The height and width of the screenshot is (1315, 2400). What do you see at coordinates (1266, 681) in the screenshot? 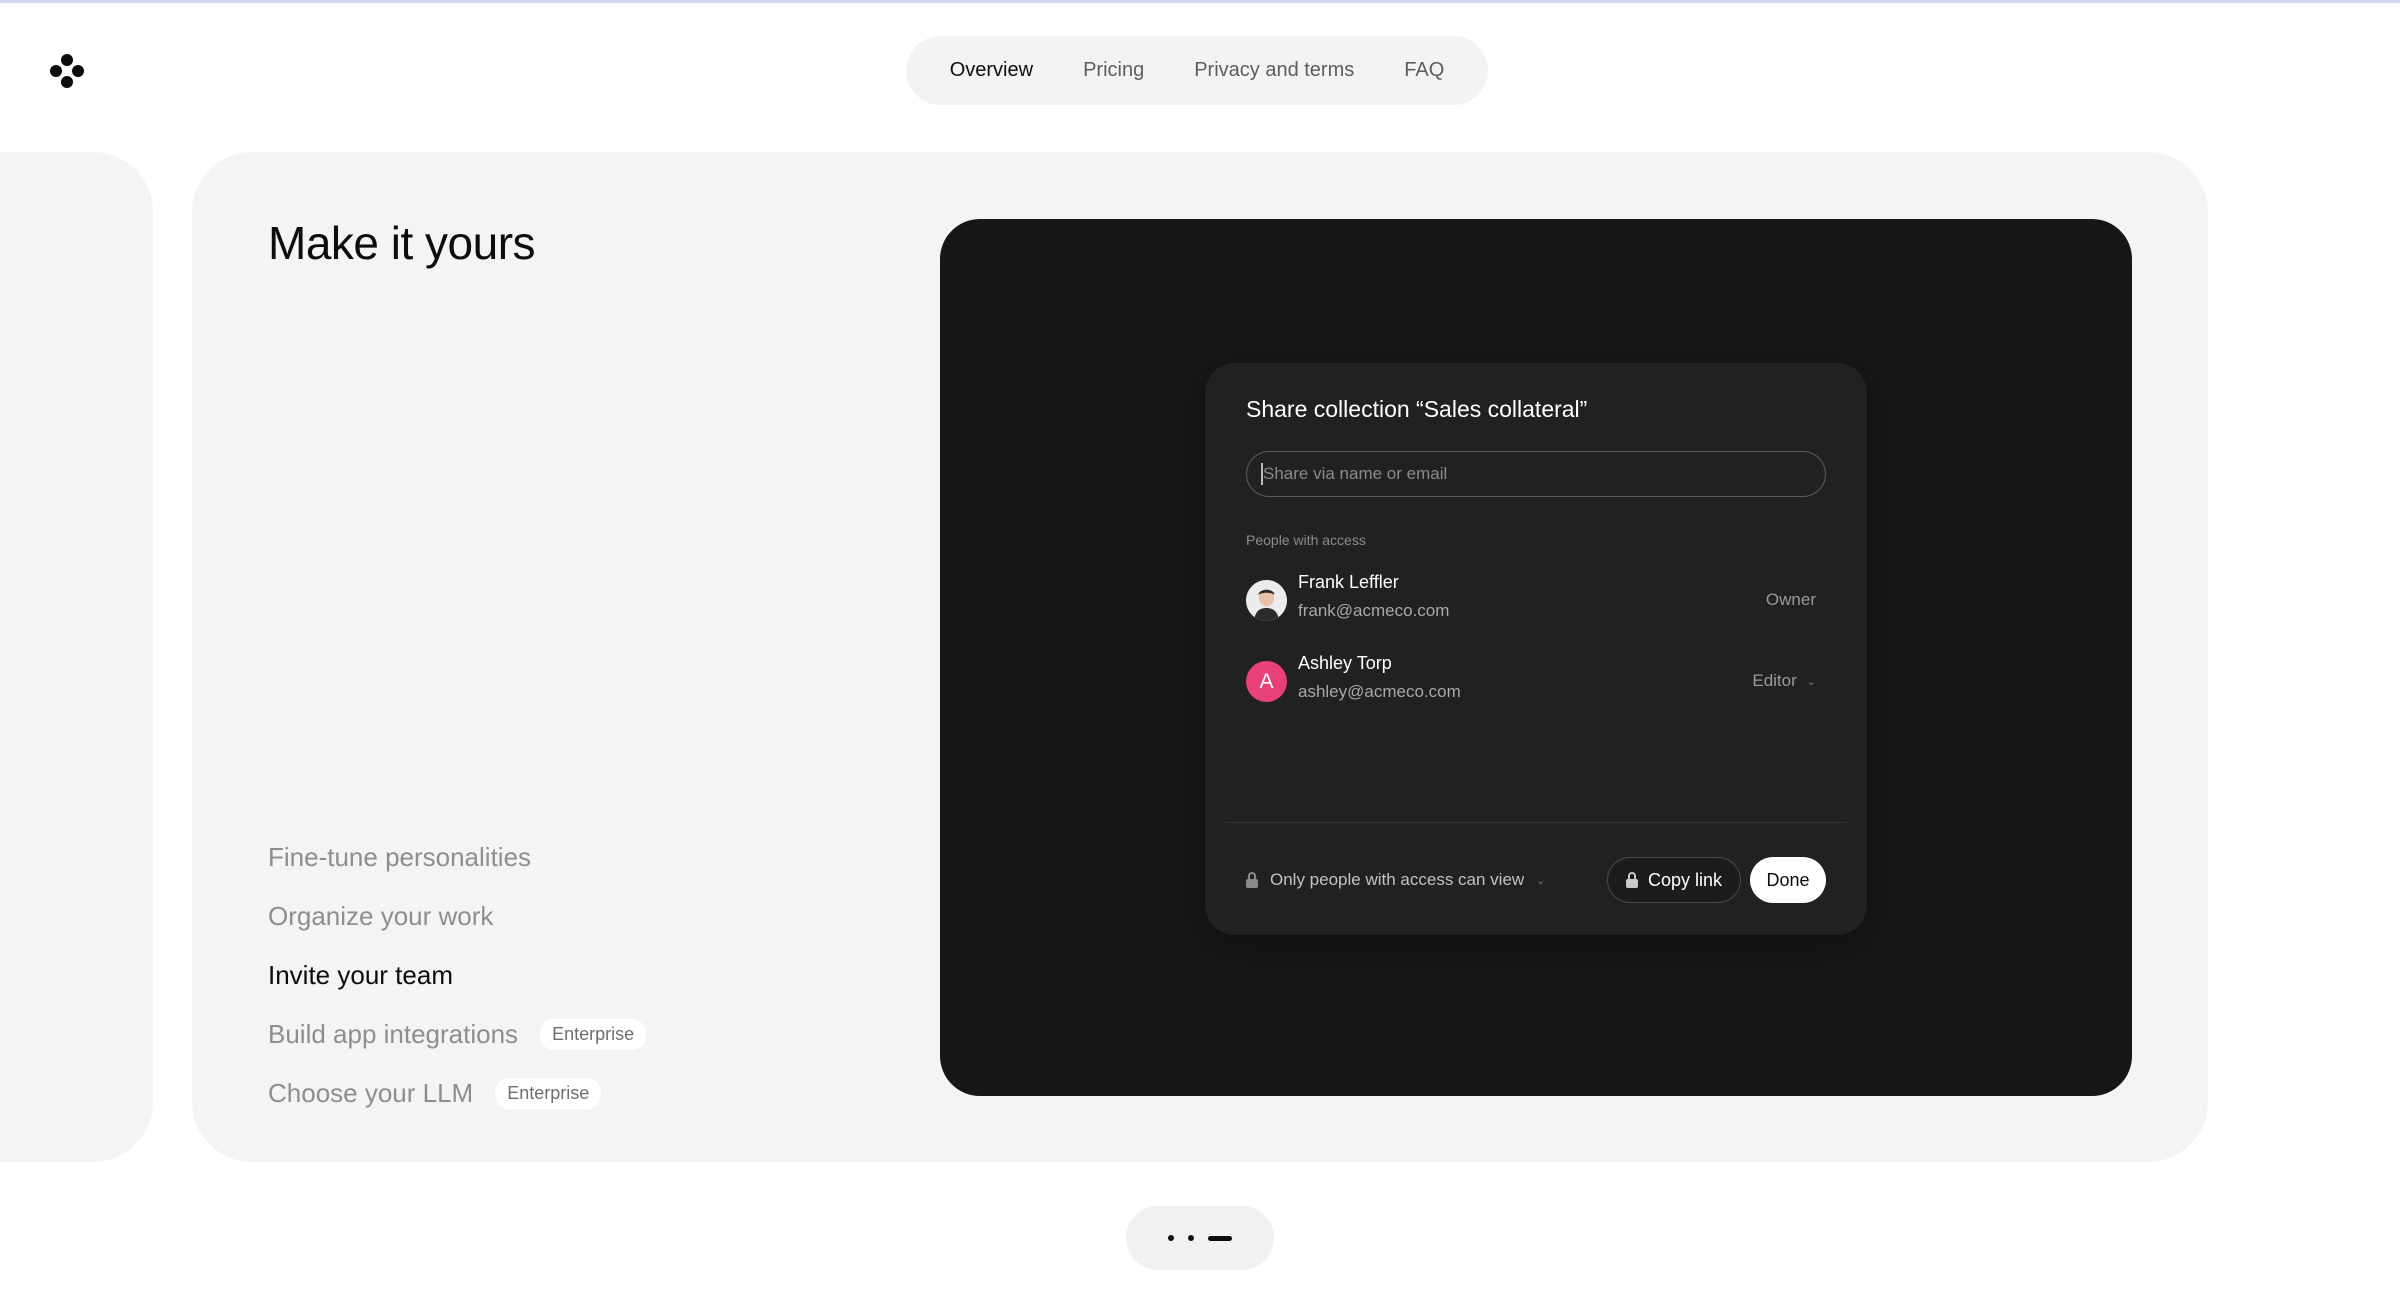
I see `avatar: A` at bounding box center [1266, 681].